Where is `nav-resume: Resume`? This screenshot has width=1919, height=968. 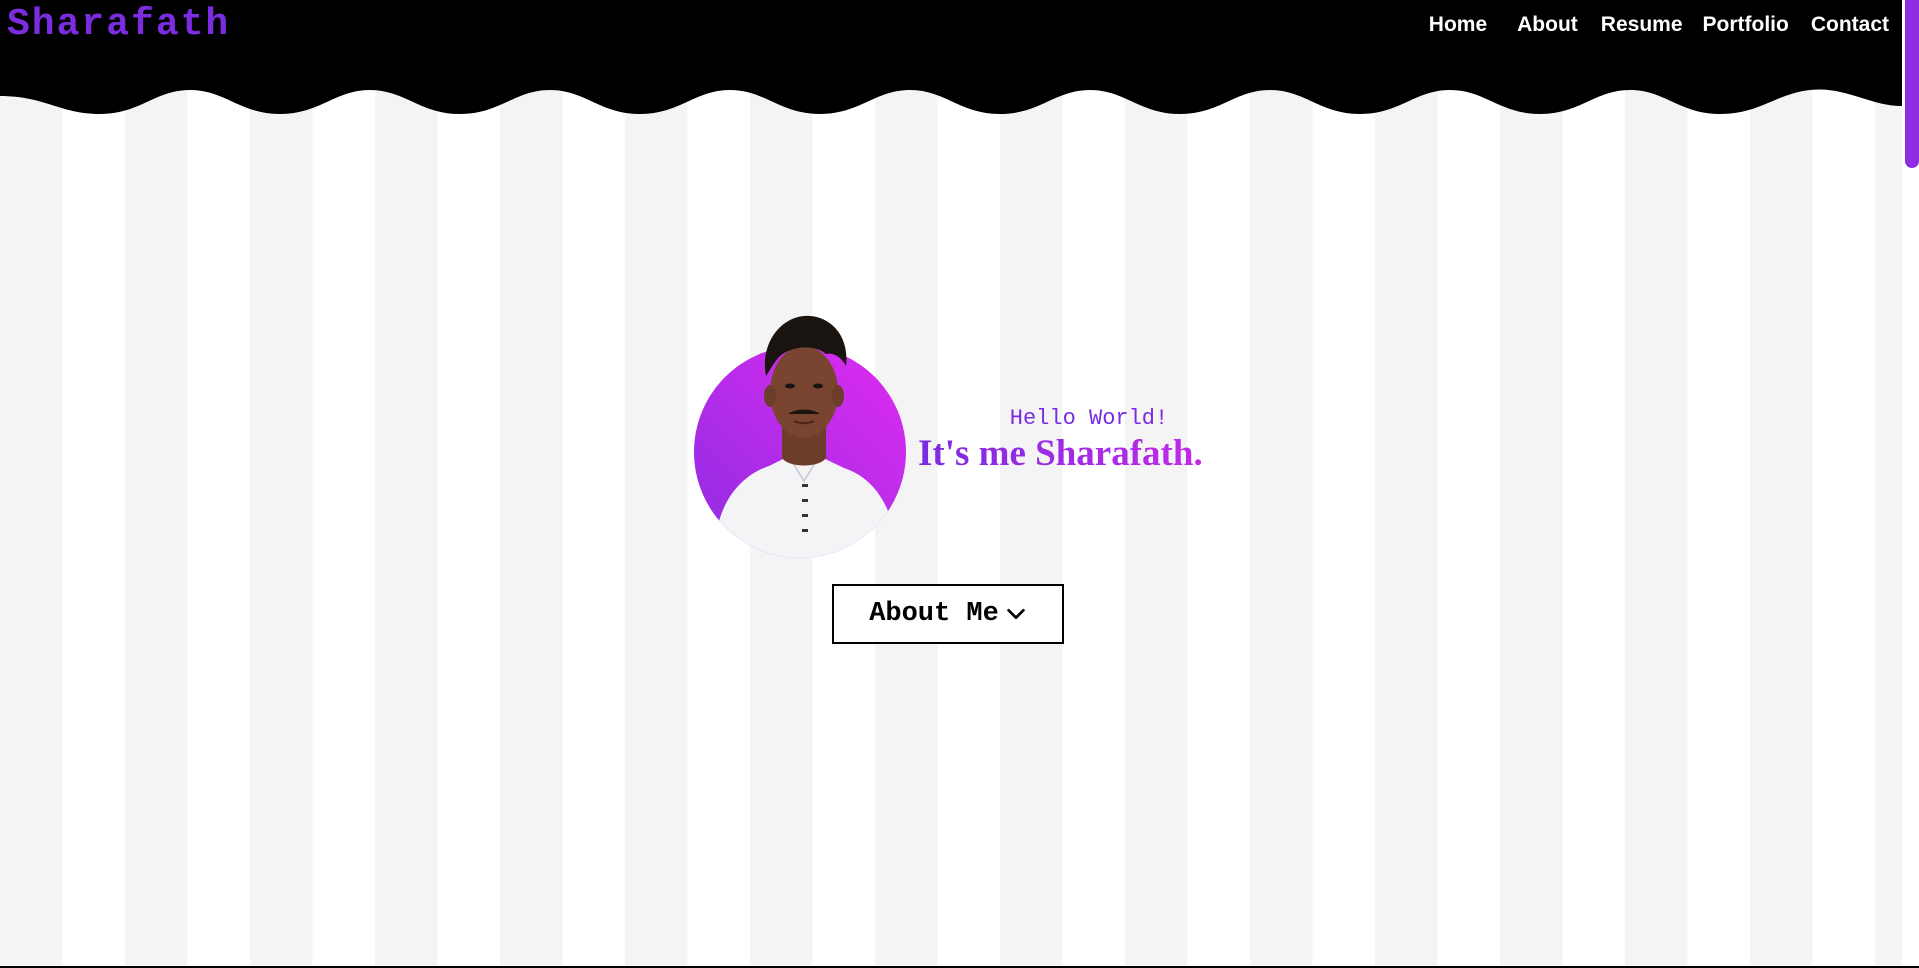 nav-resume: Resume is located at coordinates (1642, 25).